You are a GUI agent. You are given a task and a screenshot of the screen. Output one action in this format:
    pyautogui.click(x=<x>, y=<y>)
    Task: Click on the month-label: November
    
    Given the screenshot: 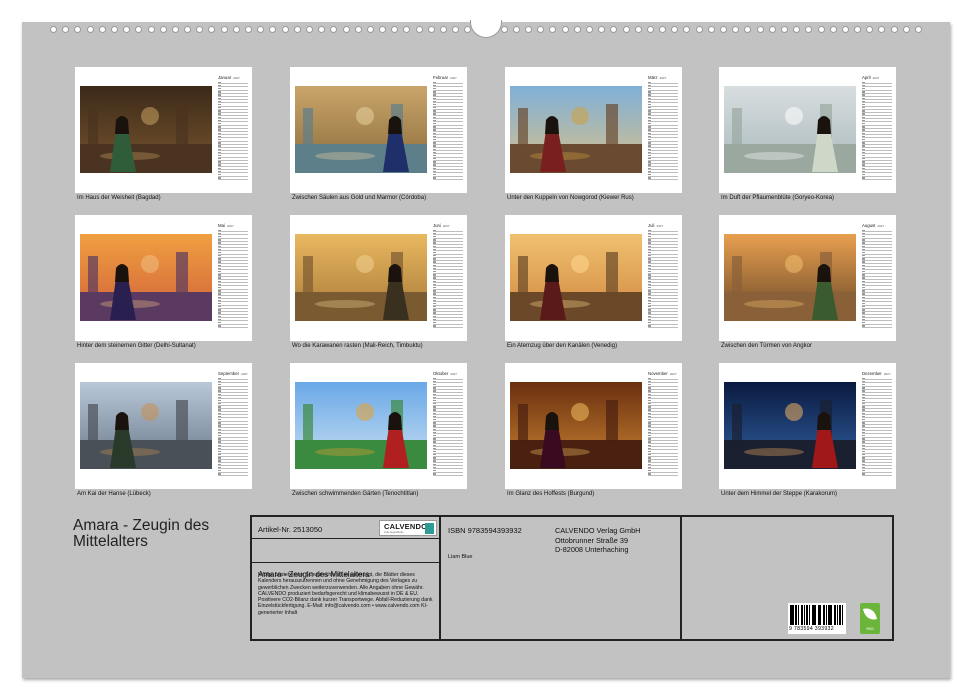 What is the action you would take?
    pyautogui.click(x=658, y=373)
    